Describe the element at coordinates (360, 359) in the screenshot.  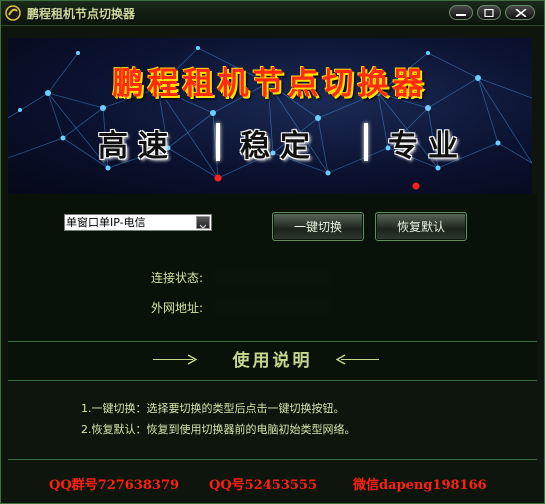
I see `heading-line-right` at that location.